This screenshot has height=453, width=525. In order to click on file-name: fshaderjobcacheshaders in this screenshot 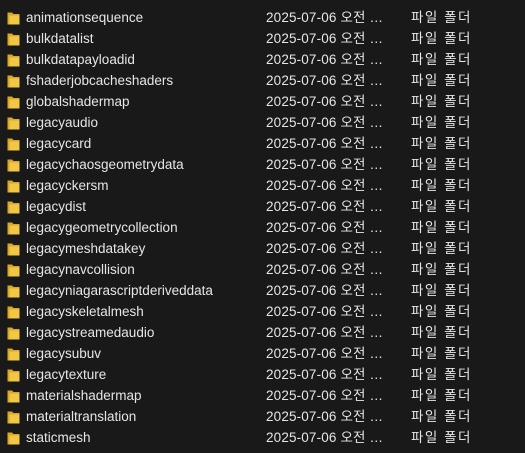, I will do `click(100, 80)`.